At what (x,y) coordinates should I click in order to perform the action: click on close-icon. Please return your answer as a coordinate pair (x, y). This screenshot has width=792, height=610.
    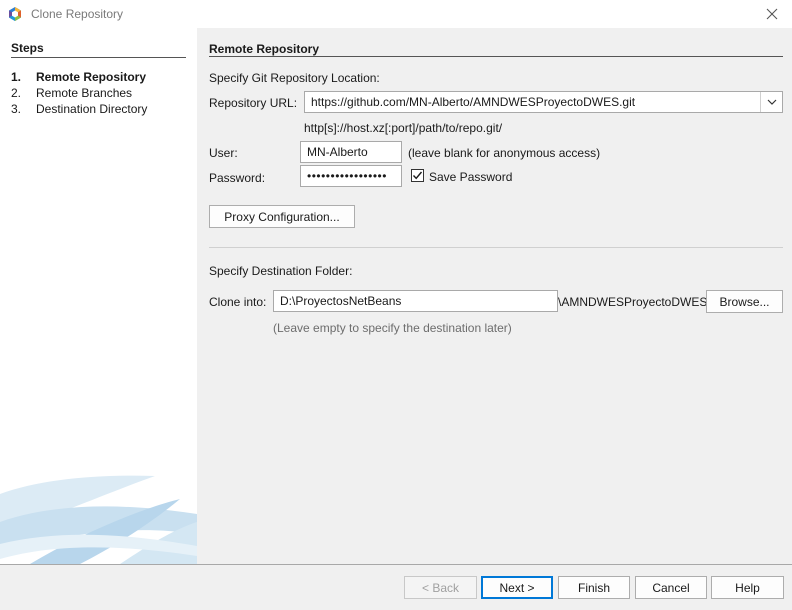
    Looking at the image, I should click on (772, 14).